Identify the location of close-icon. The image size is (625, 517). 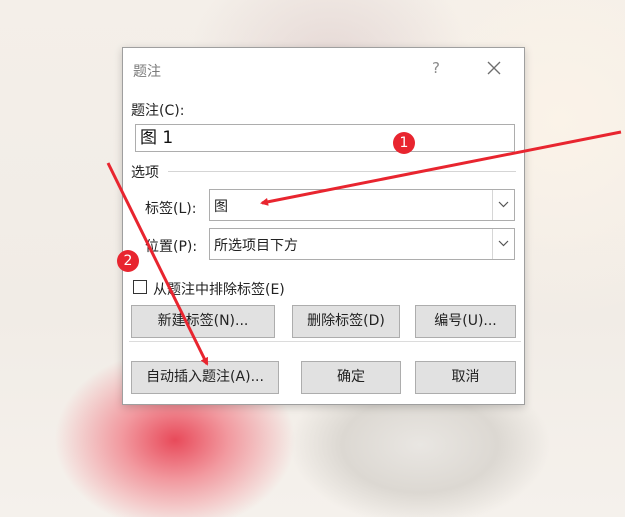
(494, 68).